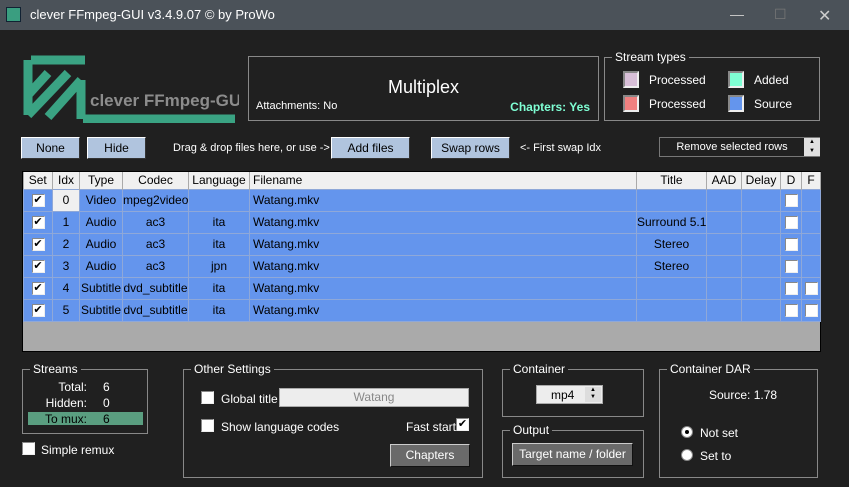 Image resolution: width=849 pixels, height=487 pixels. Describe the element at coordinates (812, 147) in the screenshot. I see `remove-rows-spinner: ▲ ▼` at that location.